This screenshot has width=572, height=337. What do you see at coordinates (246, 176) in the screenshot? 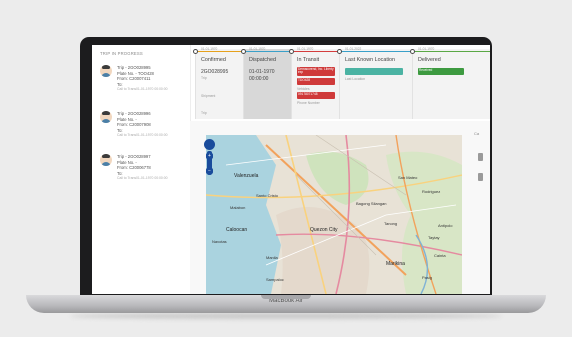
I see `map-label: Valenzuela` at bounding box center [246, 176].